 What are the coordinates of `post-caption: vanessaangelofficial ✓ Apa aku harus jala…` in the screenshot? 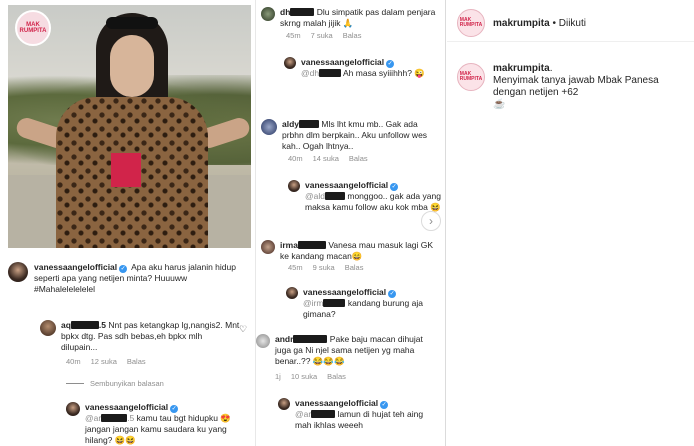 It's located at (130, 278).